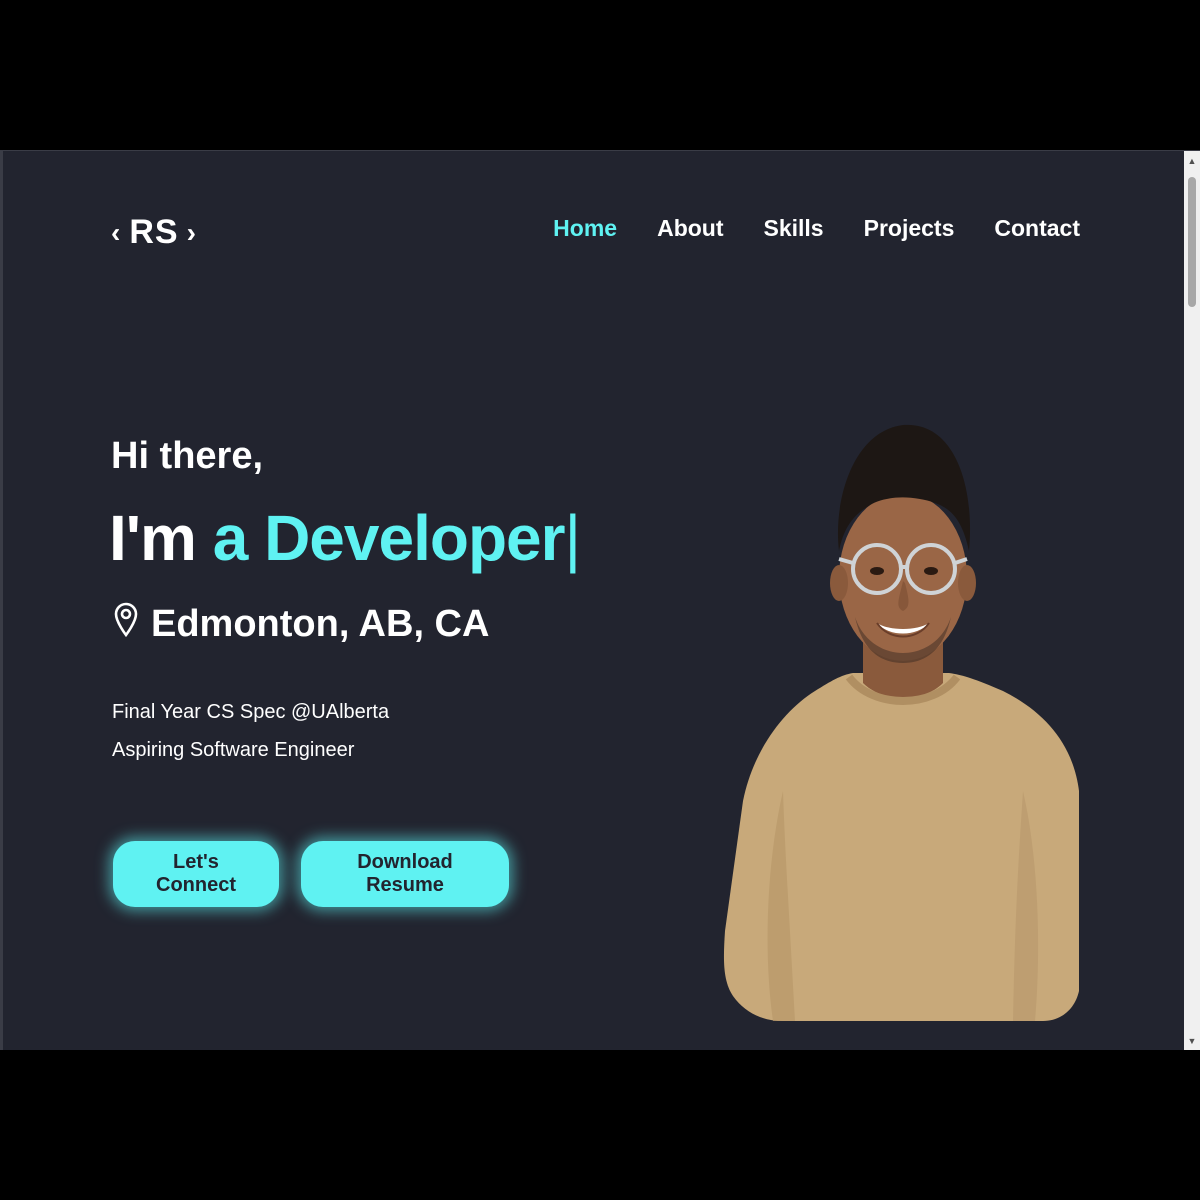  I want to click on vertical-scrollbar: ▲ ▼, so click(1192, 600).